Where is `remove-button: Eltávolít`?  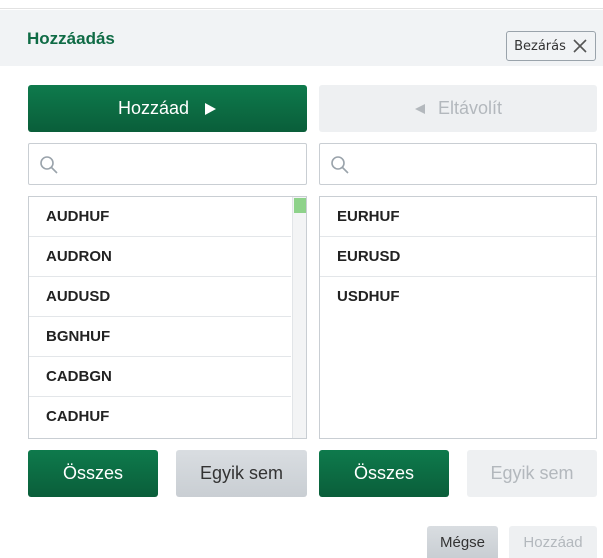 remove-button: Eltávolít is located at coordinates (458, 108).